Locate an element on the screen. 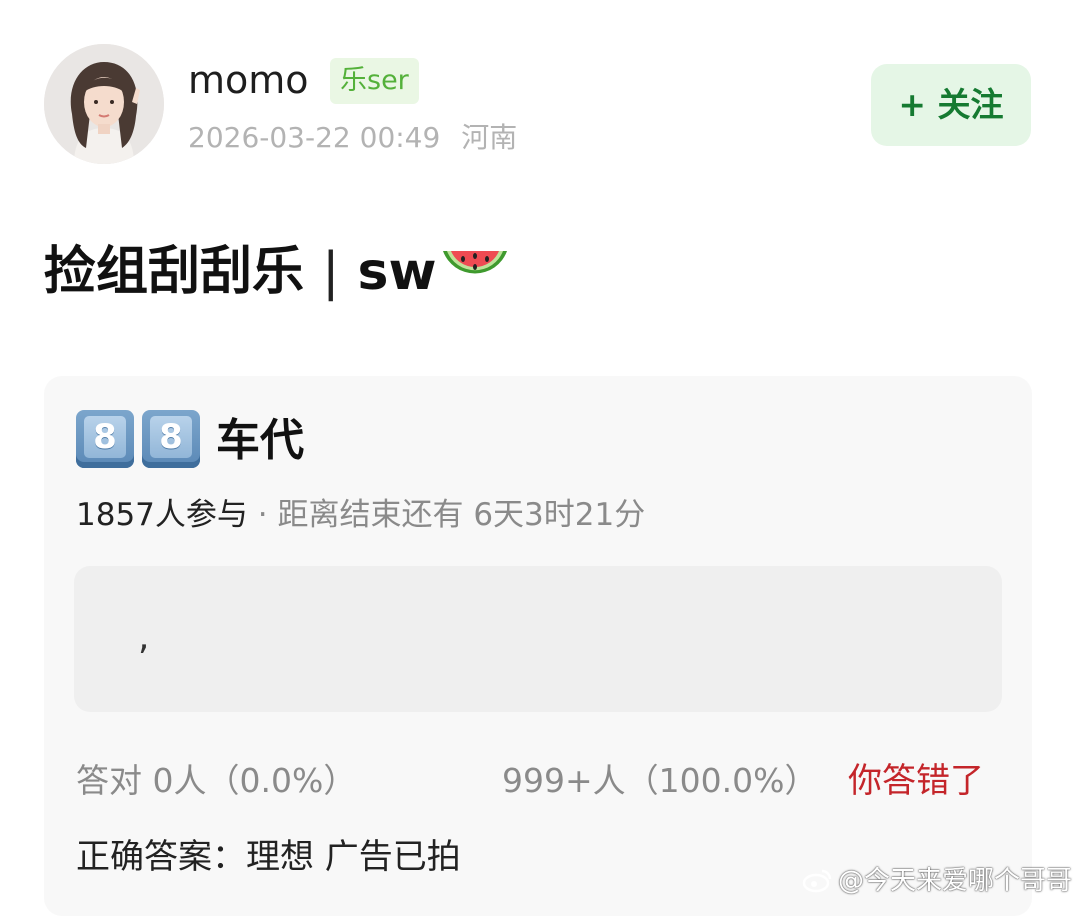  post-meta: 2026-03-22 00:49 河南 is located at coordinates (352, 138).